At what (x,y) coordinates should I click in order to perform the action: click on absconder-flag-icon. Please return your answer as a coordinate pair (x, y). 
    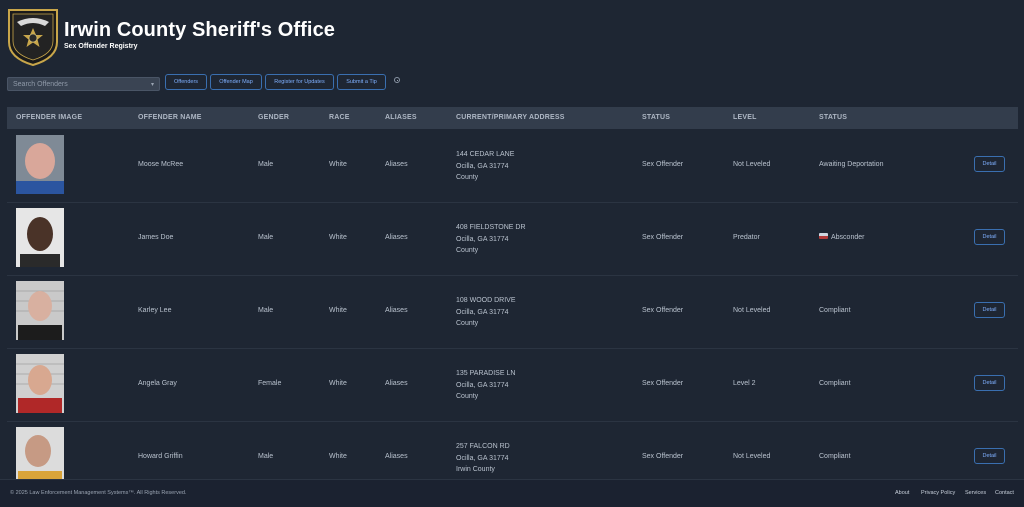
    Looking at the image, I should click on (823, 236).